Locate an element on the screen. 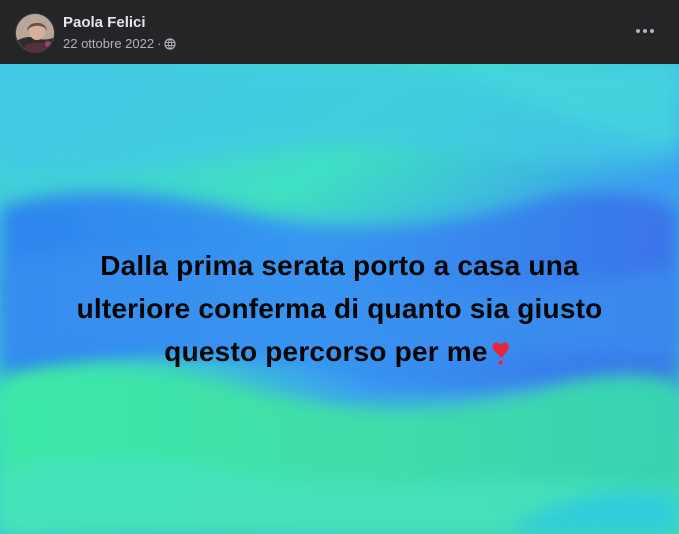  avatar-image is located at coordinates (35, 33).